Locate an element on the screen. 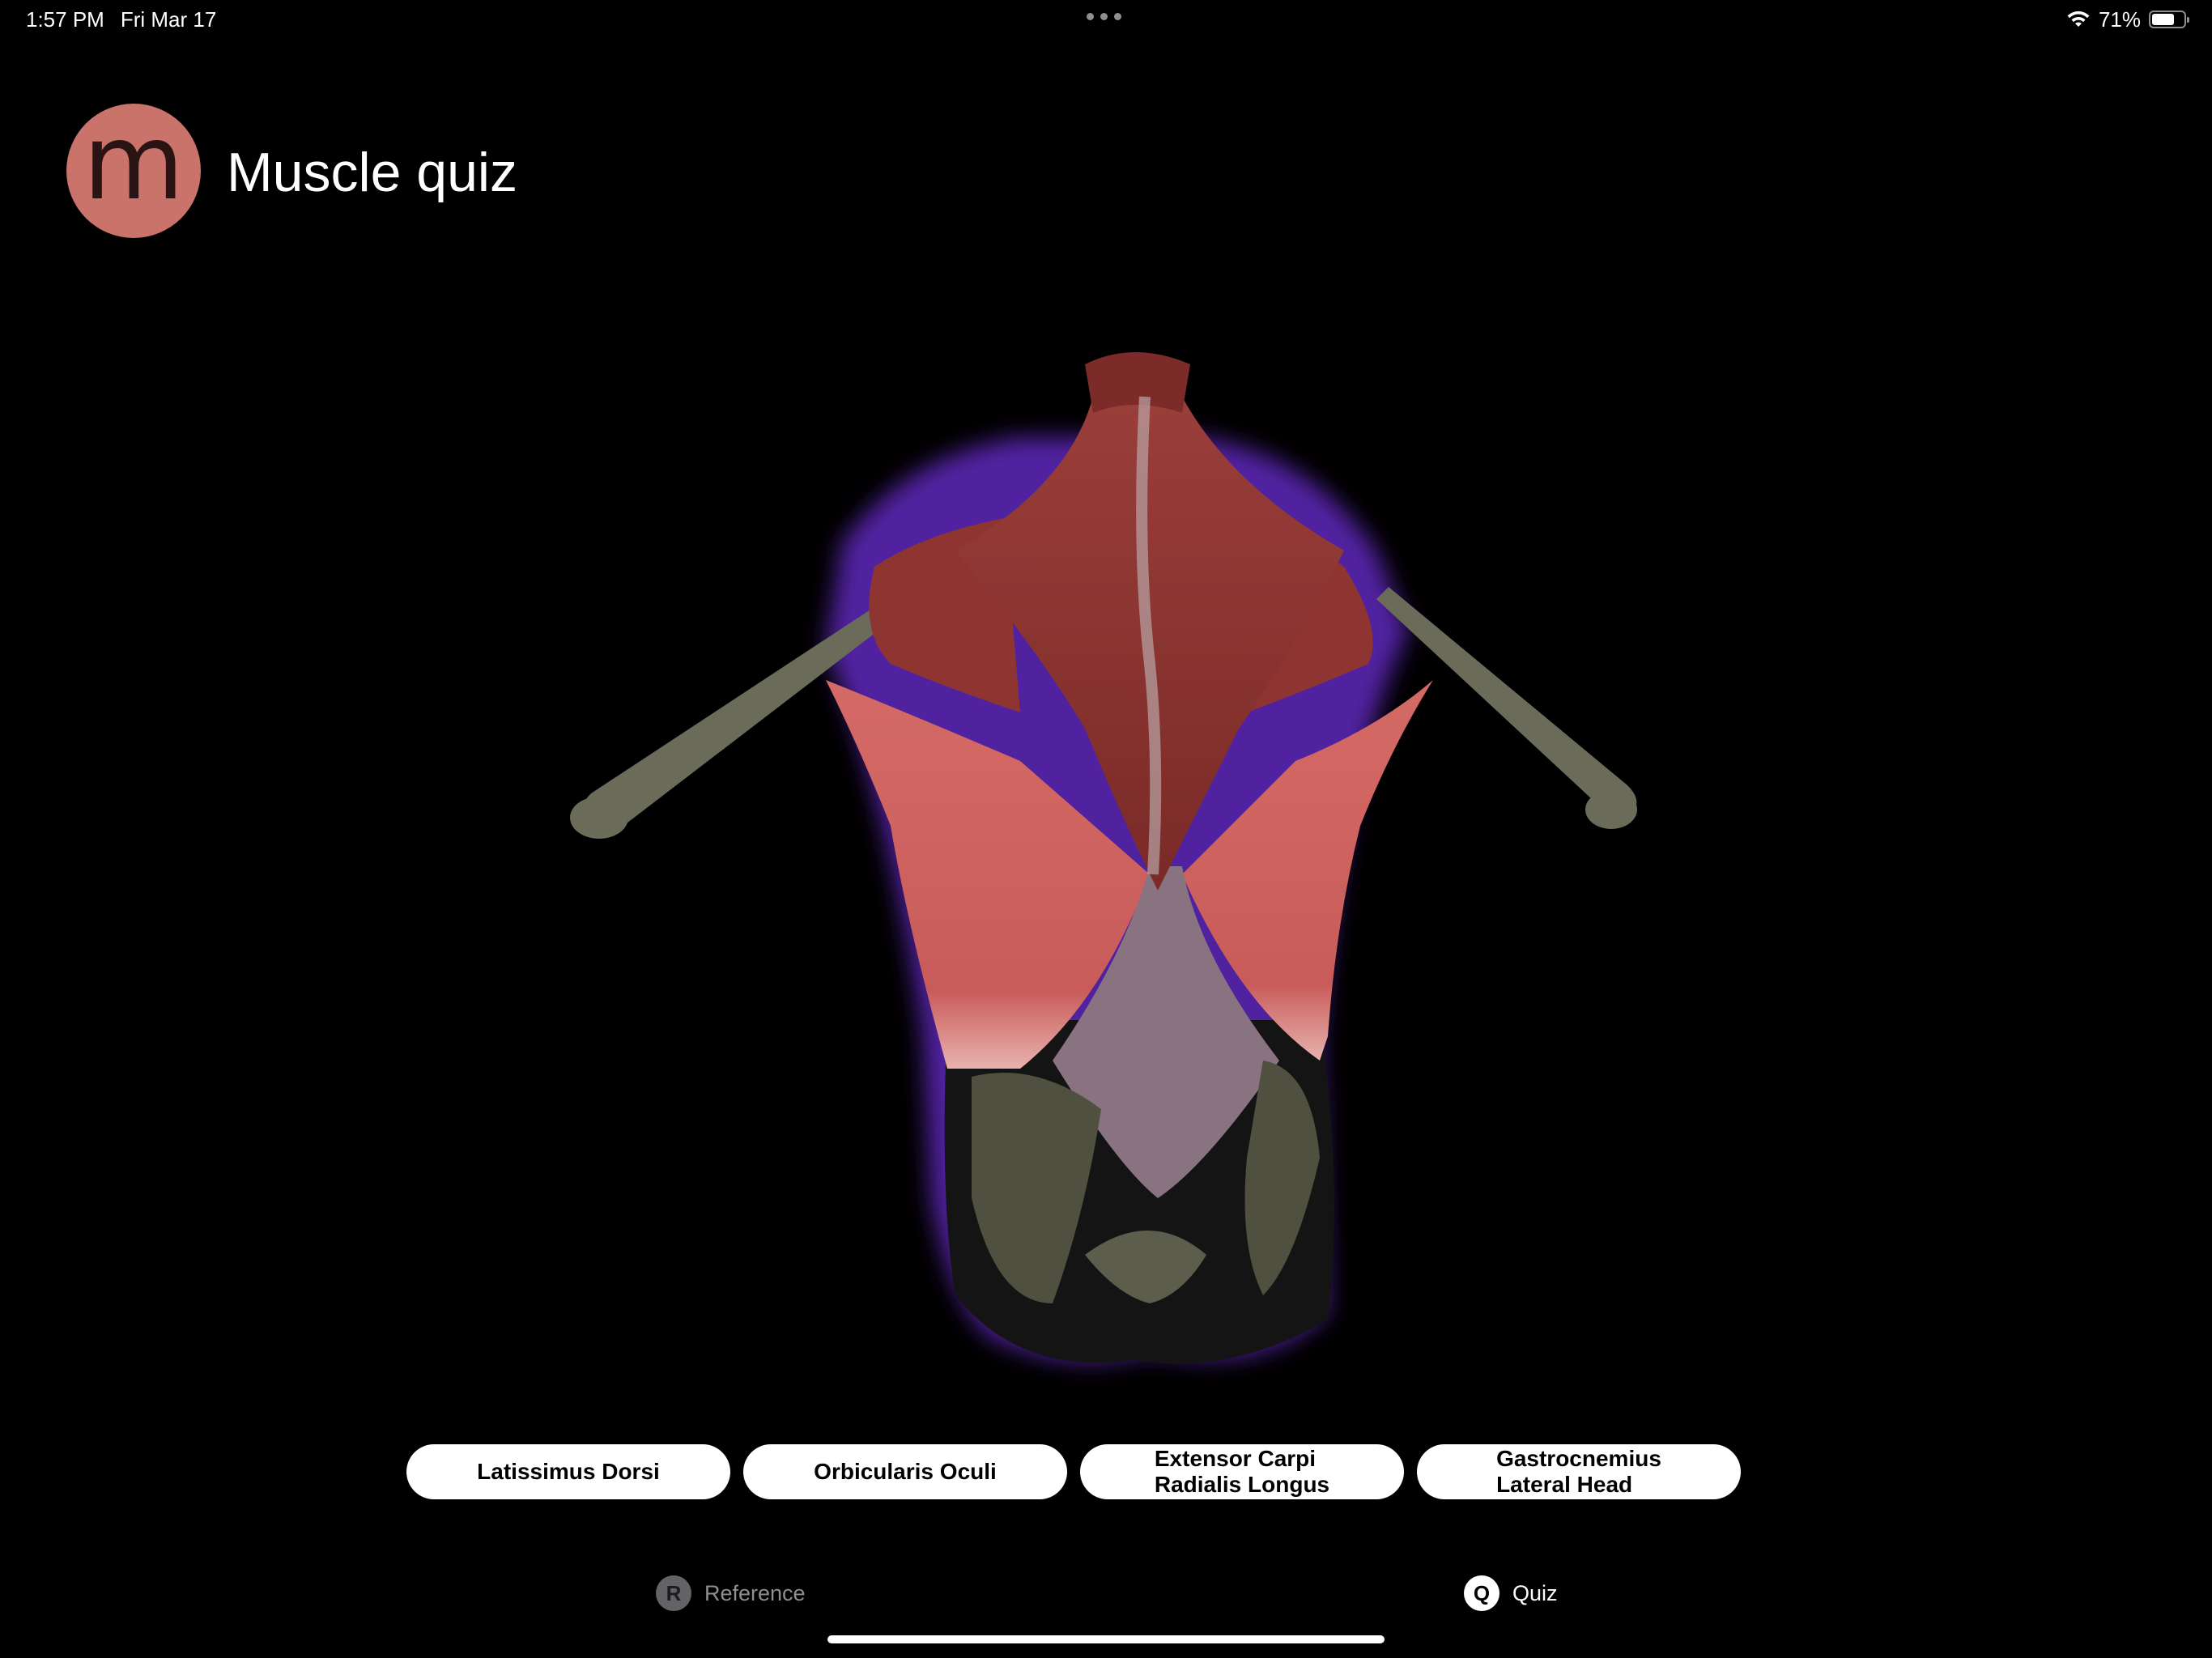 This screenshot has height=1658, width=2212. home-indicator is located at coordinates (1106, 1639).